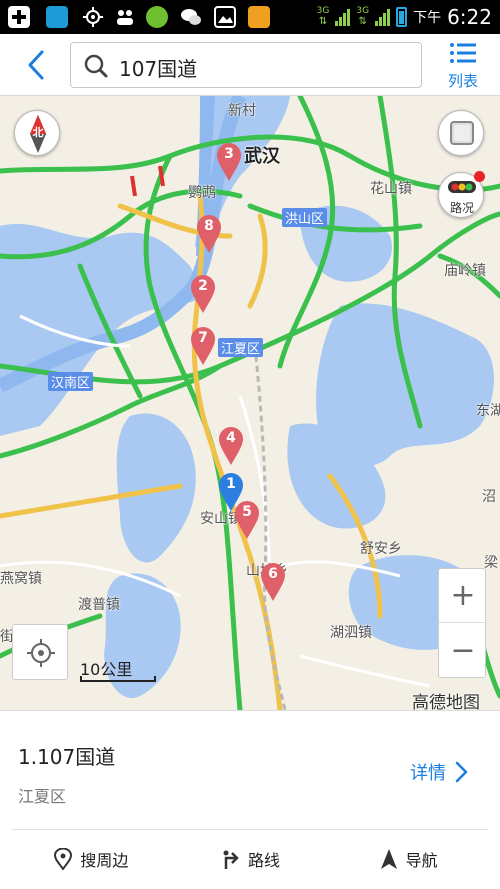 The image size is (500, 889). I want to click on navigate-label: 导航, so click(421, 860).